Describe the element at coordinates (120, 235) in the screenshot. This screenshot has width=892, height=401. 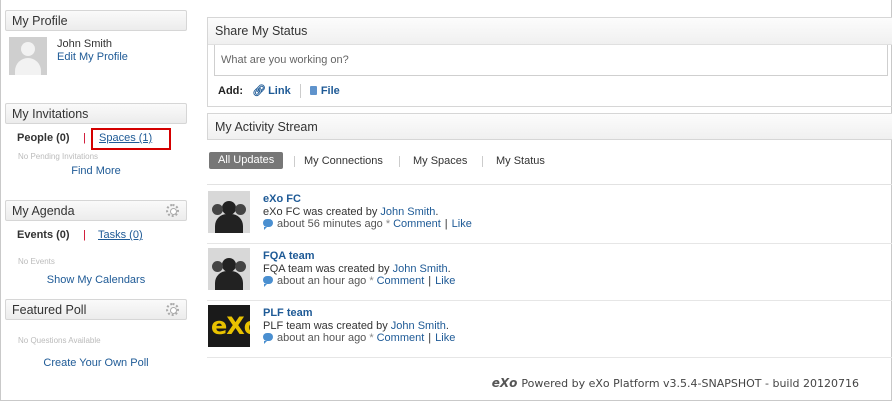
I see `tab-tasks: Tasks (0)` at that location.